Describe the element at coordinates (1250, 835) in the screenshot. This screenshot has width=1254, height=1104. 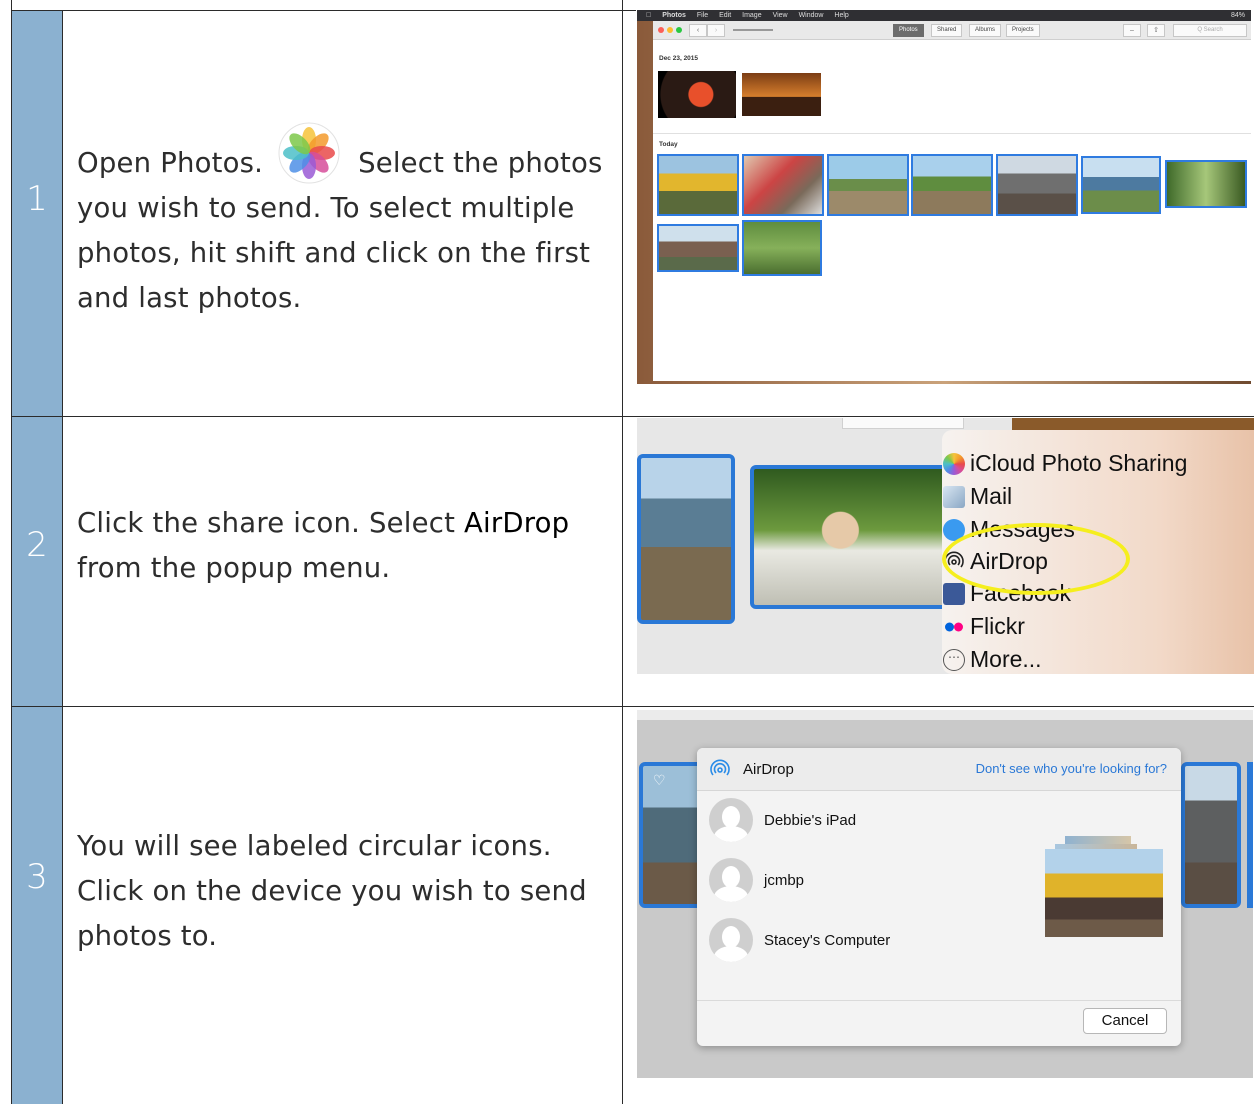
I see `photo-edge` at that location.